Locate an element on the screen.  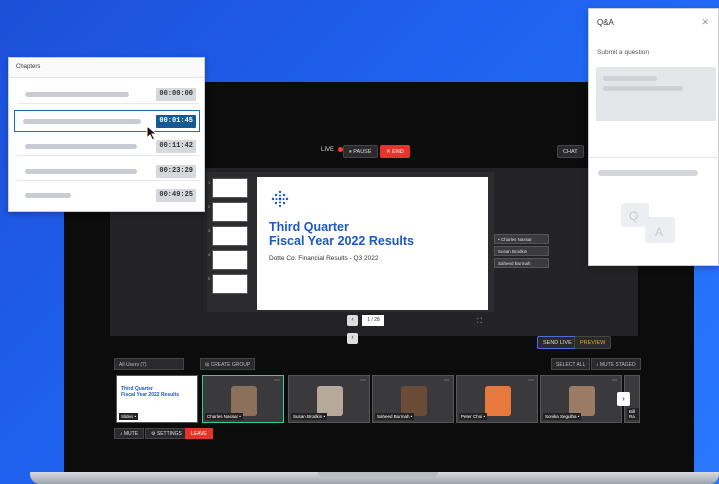
next-slide-button: › is located at coordinates (352, 338).